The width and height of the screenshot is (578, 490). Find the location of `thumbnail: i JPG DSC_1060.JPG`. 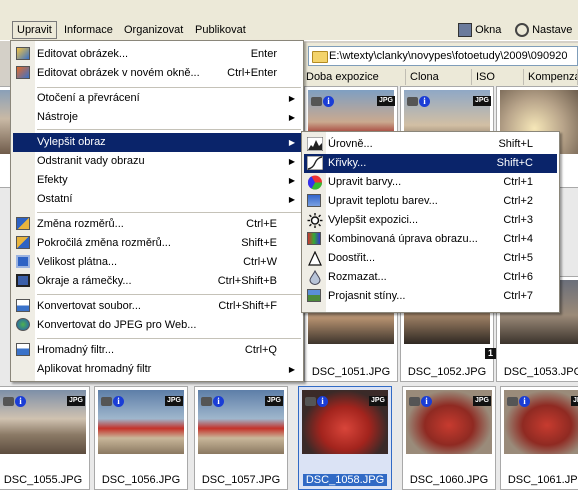

thumbnail: i JPG DSC_1060.JPG is located at coordinates (449, 438).